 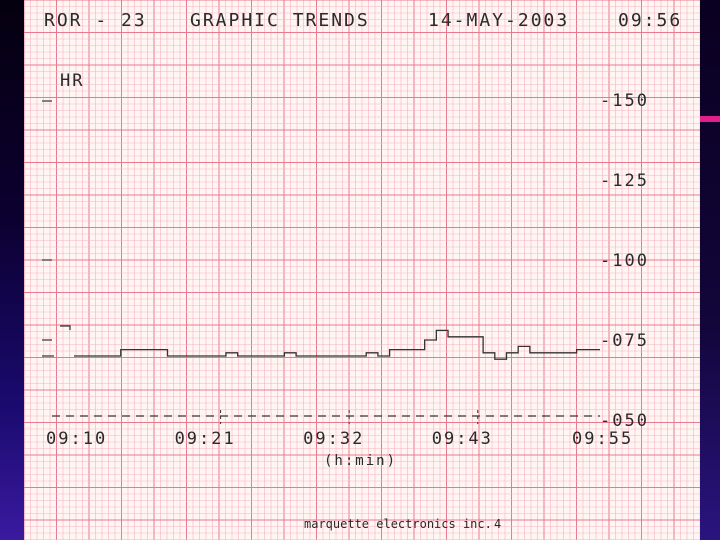 I want to click on y-axis-label: HR, so click(x=72, y=81).